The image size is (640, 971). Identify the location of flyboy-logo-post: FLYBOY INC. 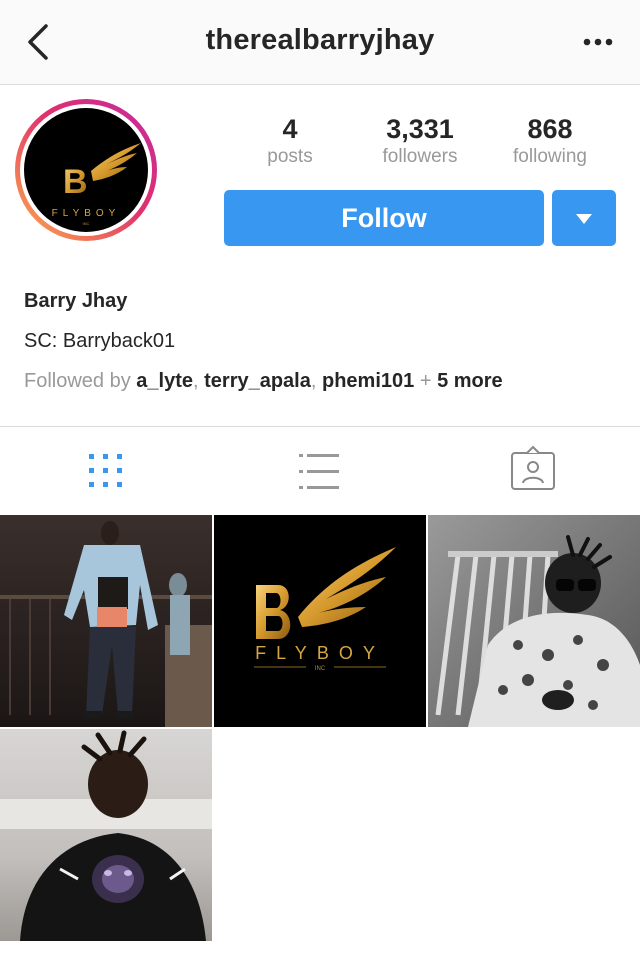
(320, 621).